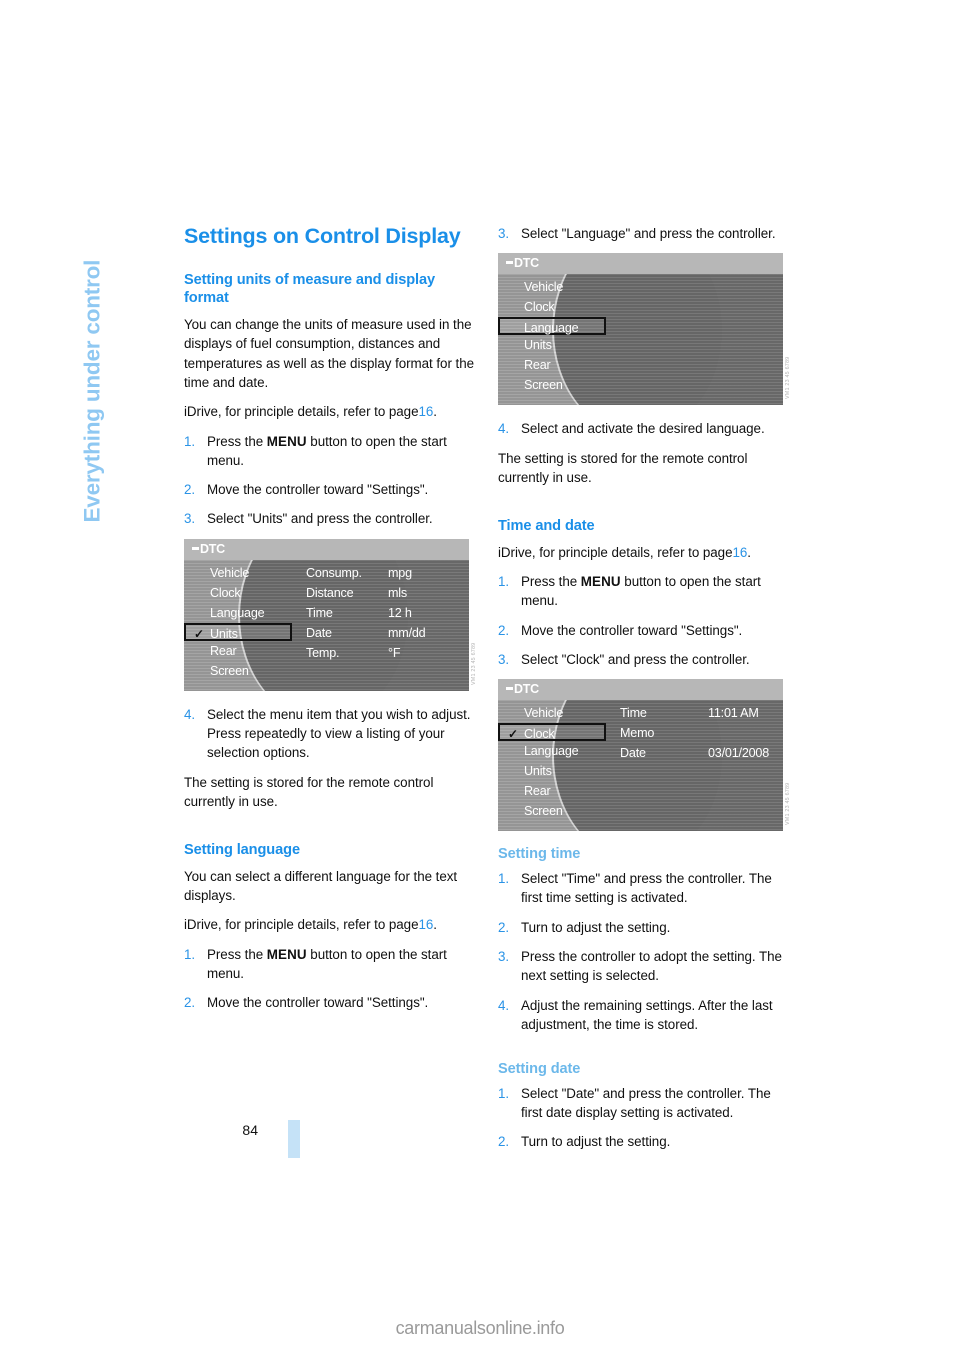  I want to click on row-label: Time, so click(319, 612).